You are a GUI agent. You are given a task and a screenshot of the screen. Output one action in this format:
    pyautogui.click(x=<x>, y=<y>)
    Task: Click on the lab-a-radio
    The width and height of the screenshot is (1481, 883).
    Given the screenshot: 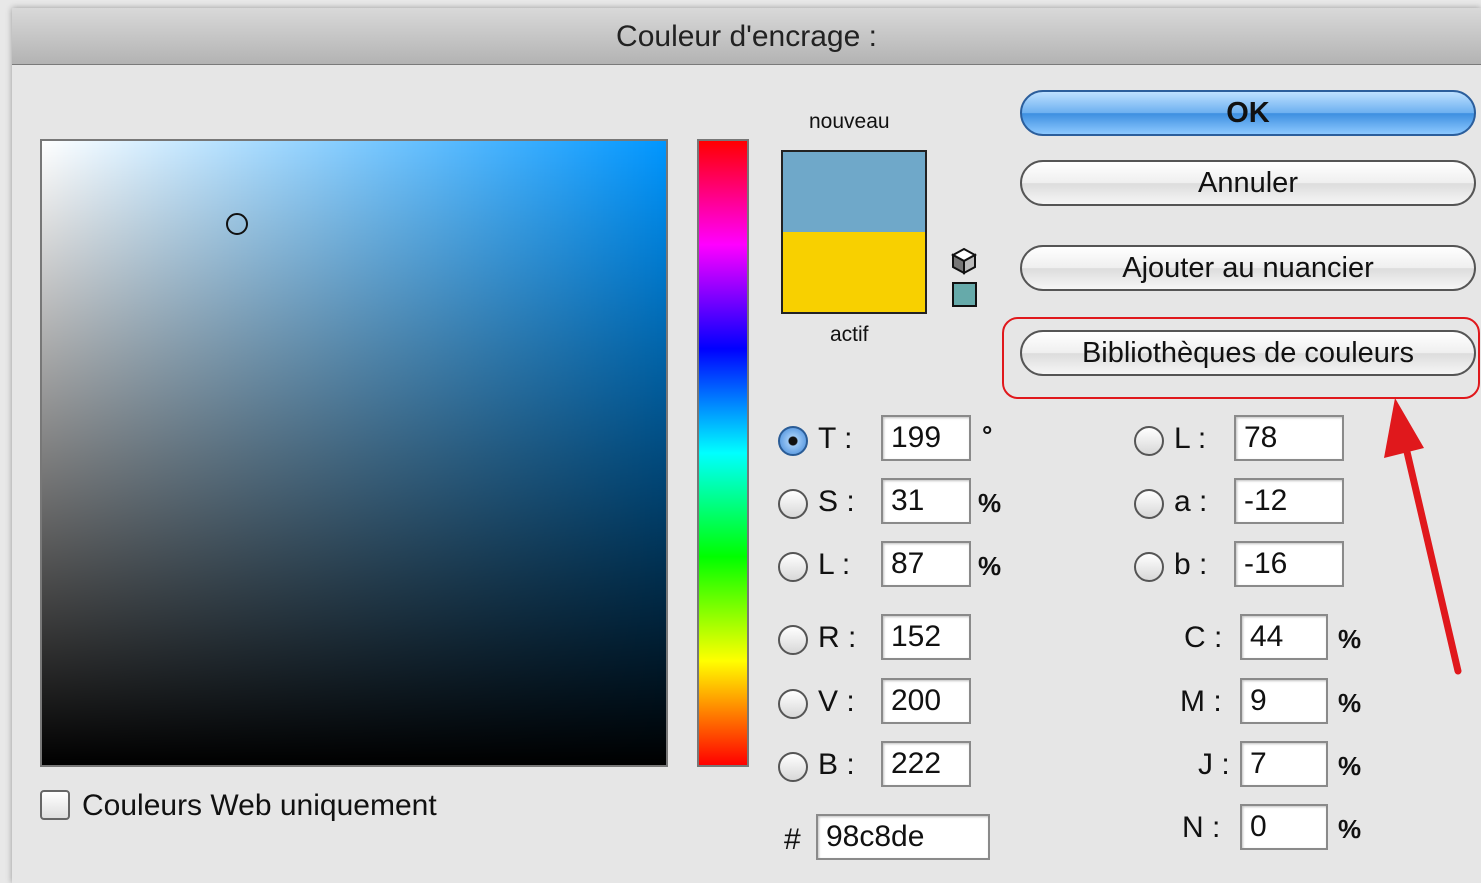 What is the action you would take?
    pyautogui.click(x=1149, y=504)
    